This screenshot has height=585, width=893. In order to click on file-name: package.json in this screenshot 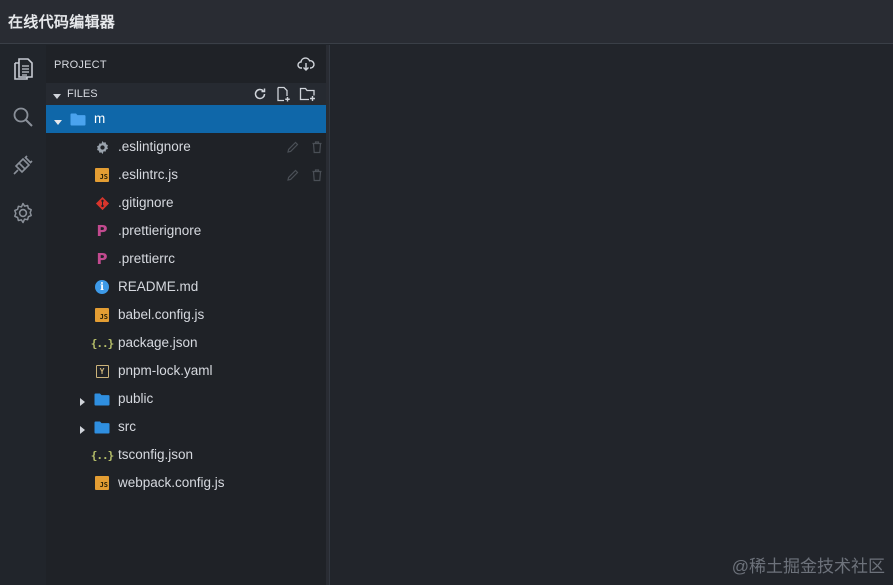, I will do `click(158, 342)`.